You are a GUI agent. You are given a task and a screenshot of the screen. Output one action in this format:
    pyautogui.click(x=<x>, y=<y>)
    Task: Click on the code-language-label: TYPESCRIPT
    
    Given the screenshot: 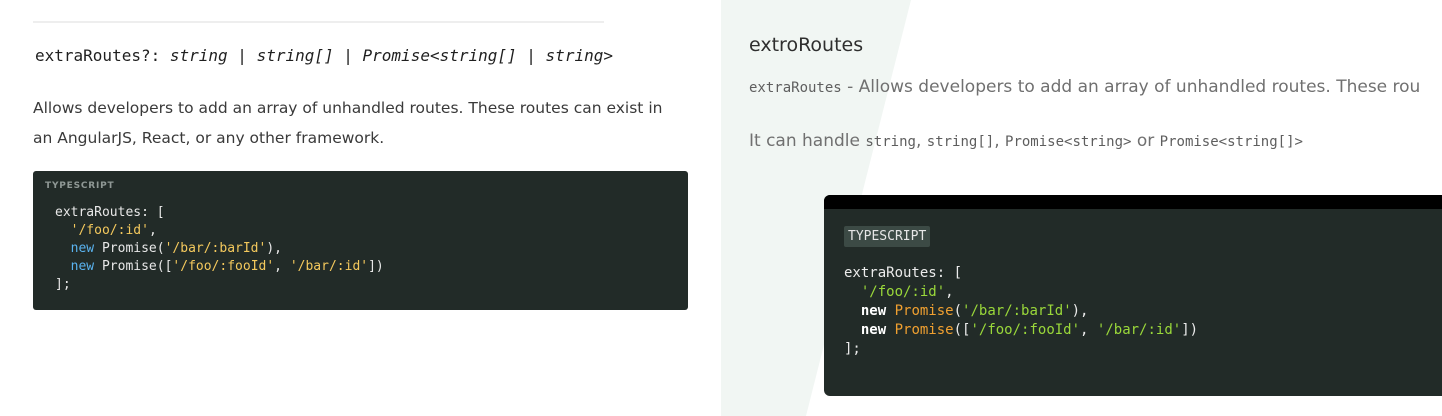 What is the action you would take?
    pyautogui.click(x=80, y=186)
    